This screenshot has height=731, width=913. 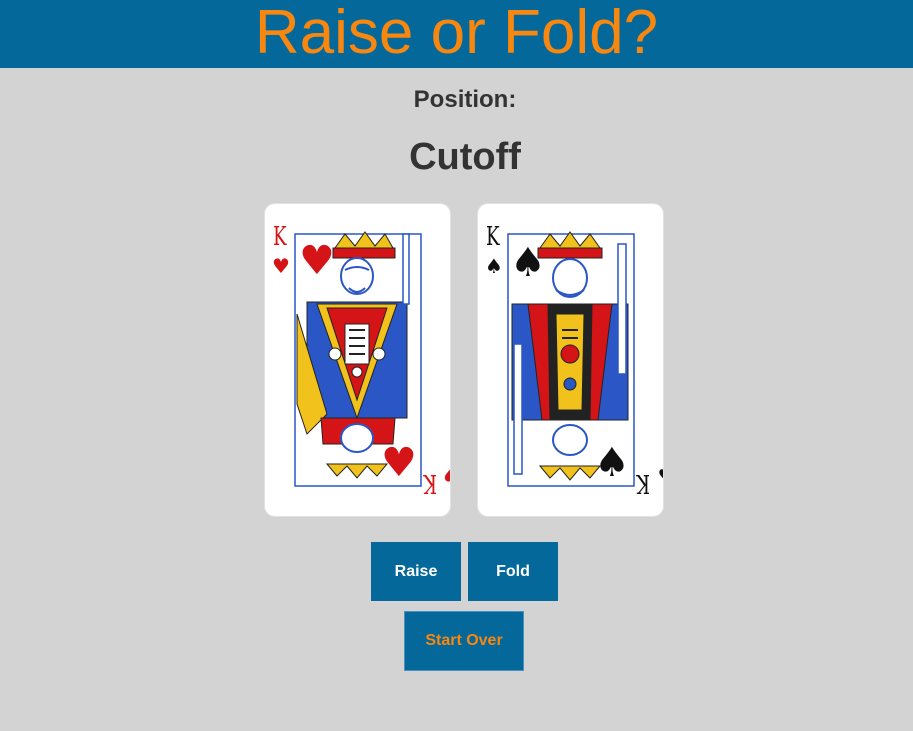 I want to click on card-suit-icon: ♥, so click(x=281, y=266).